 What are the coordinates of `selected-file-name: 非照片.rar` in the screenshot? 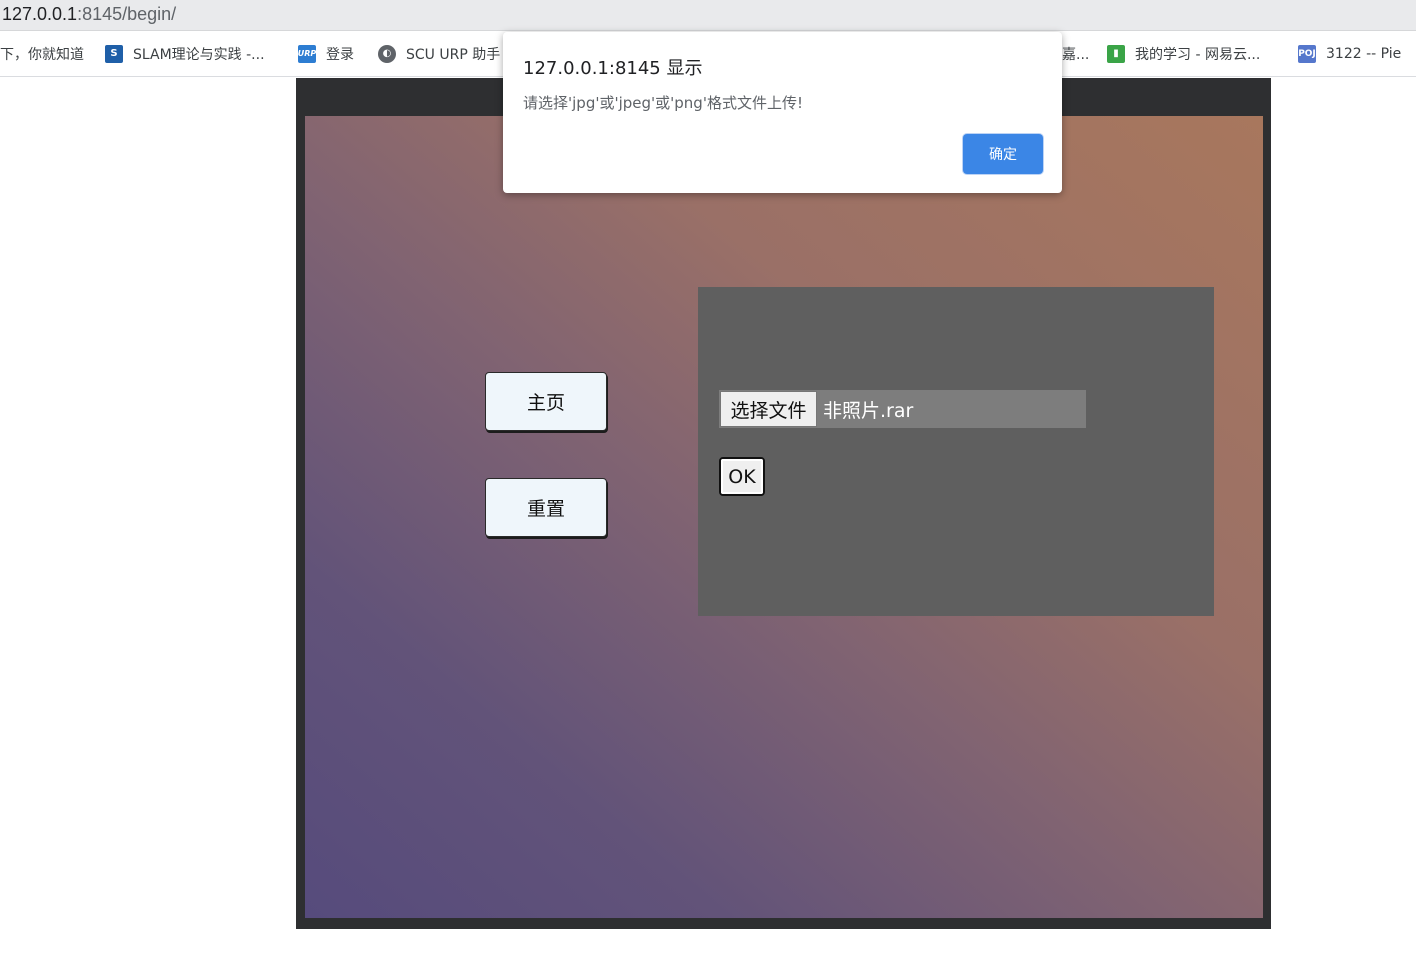 It's located at (868, 410).